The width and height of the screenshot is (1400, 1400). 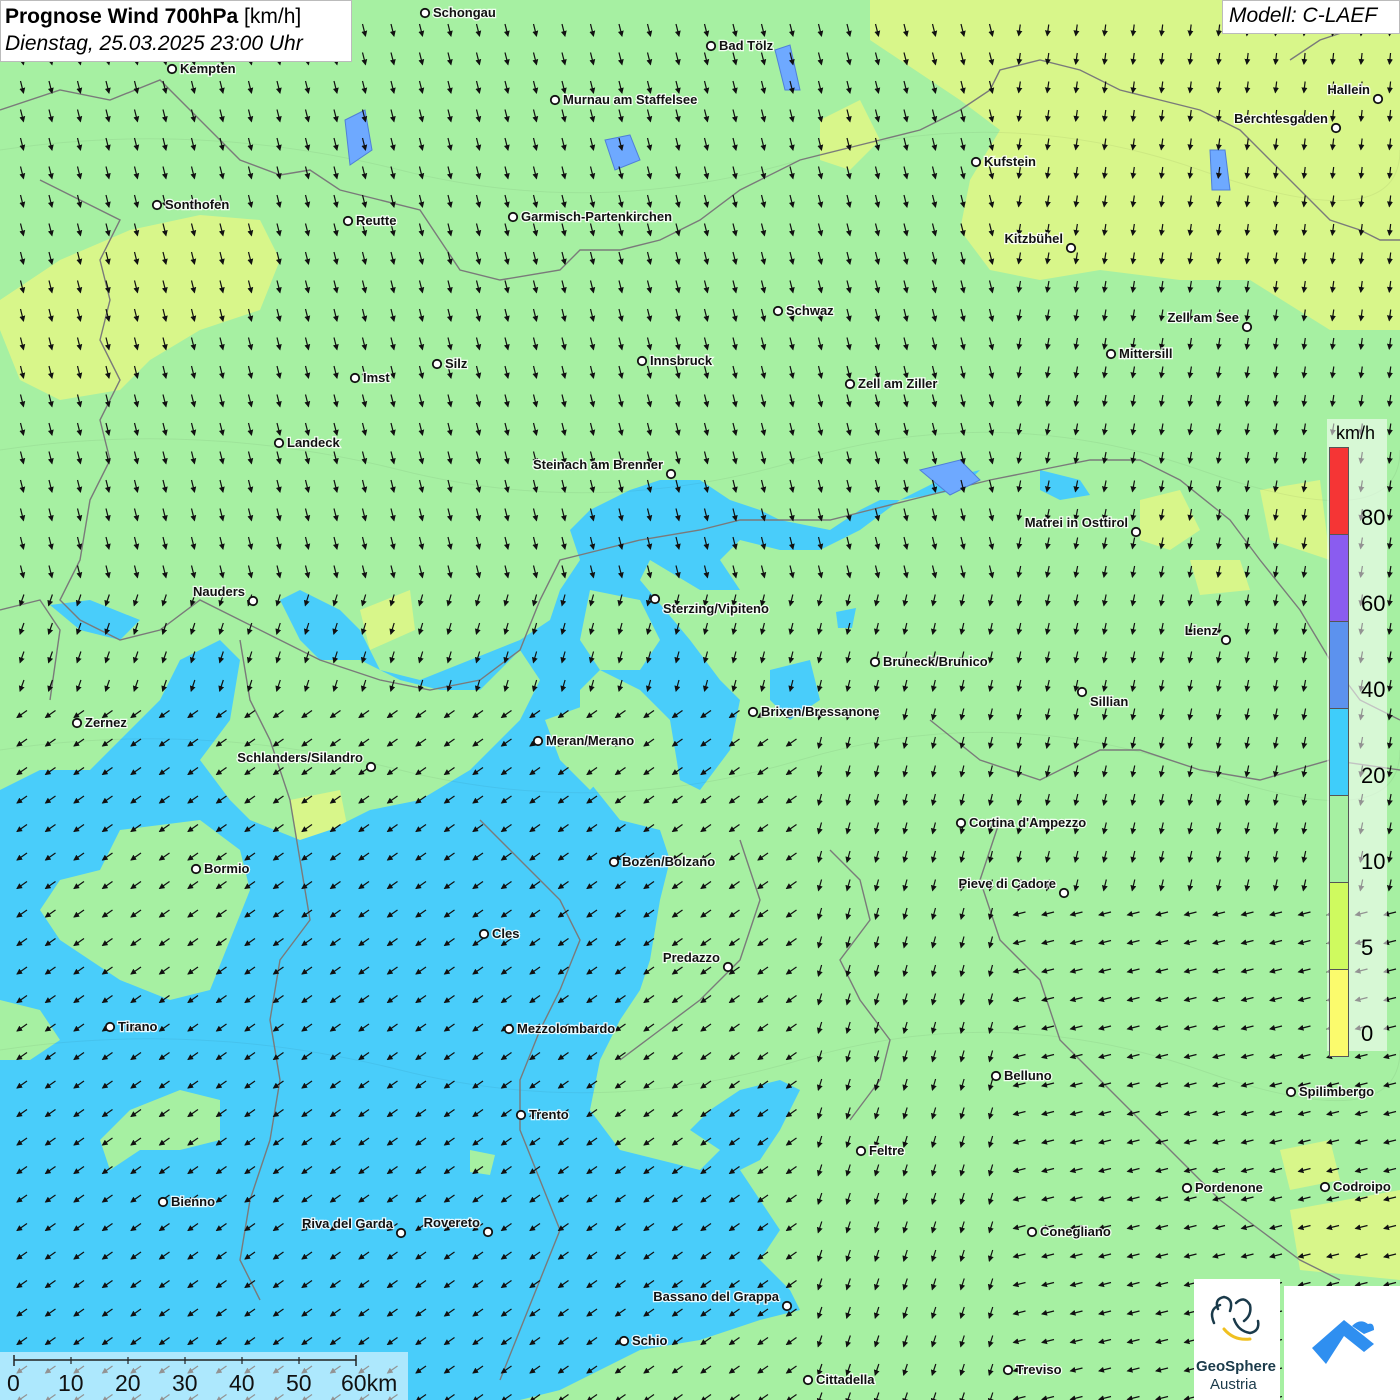 I want to click on legend-label: 5, so click(x=1367, y=947).